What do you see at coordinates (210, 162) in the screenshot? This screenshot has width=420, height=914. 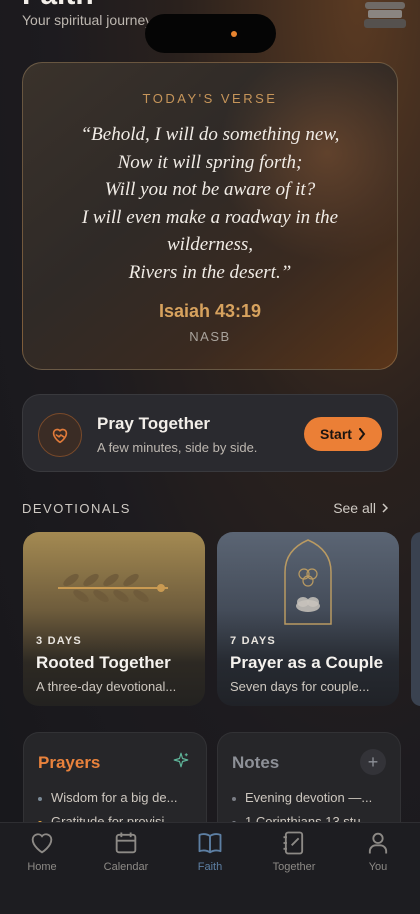 I see `verse-line: Now it will spring forth;` at bounding box center [210, 162].